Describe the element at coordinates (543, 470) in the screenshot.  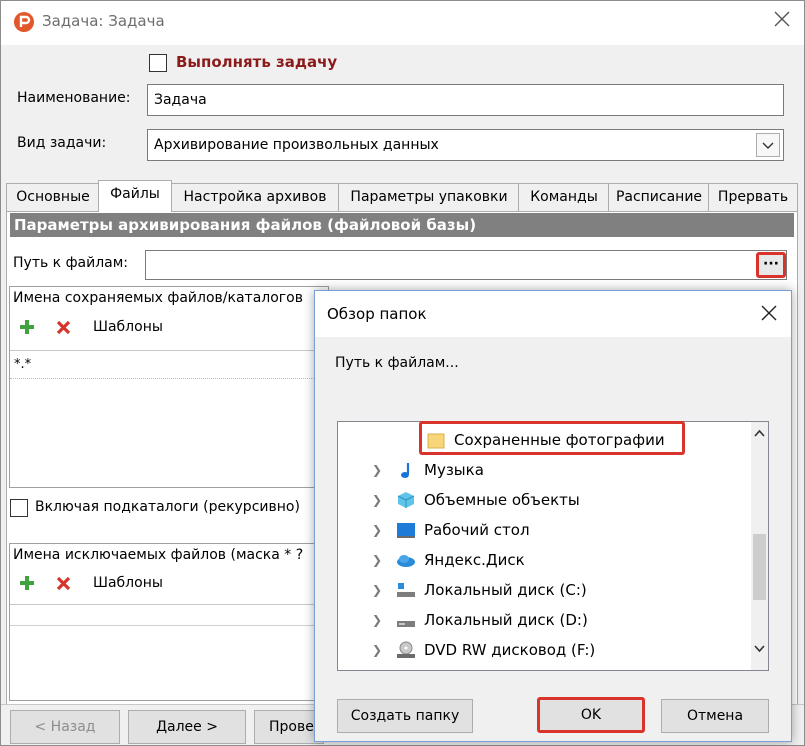
I see `tree-item-music: ❯ Музыка` at that location.